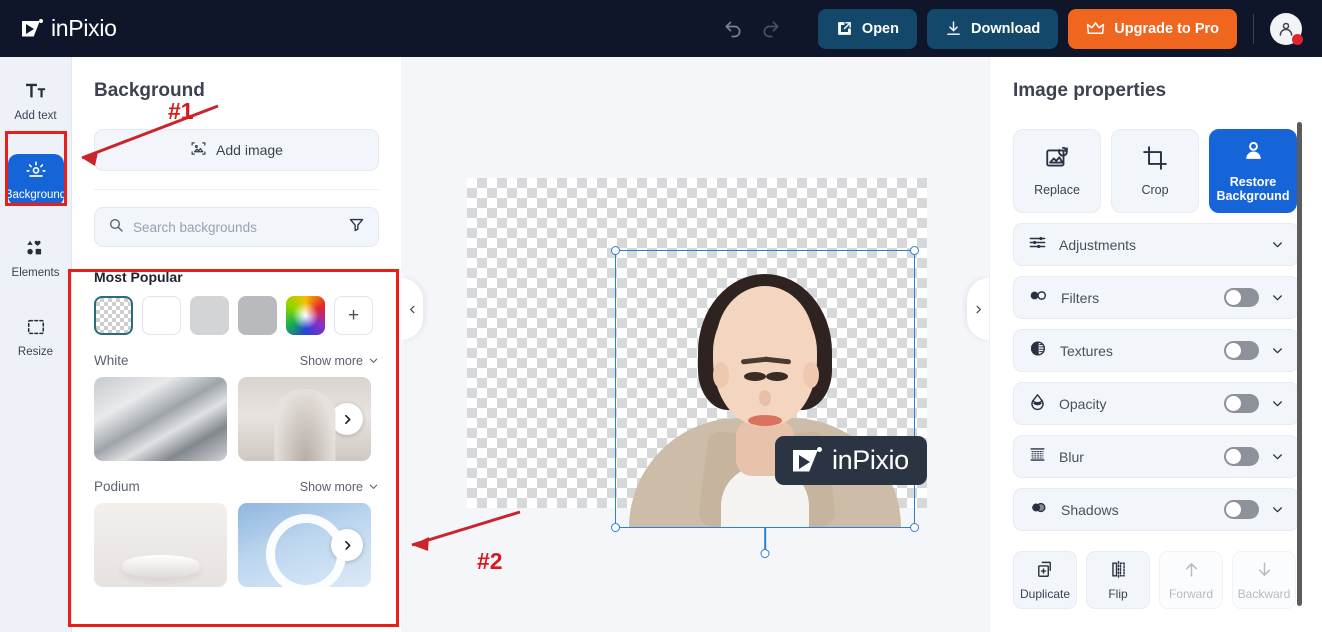  I want to click on chevron-right-icon, so click(978, 309).